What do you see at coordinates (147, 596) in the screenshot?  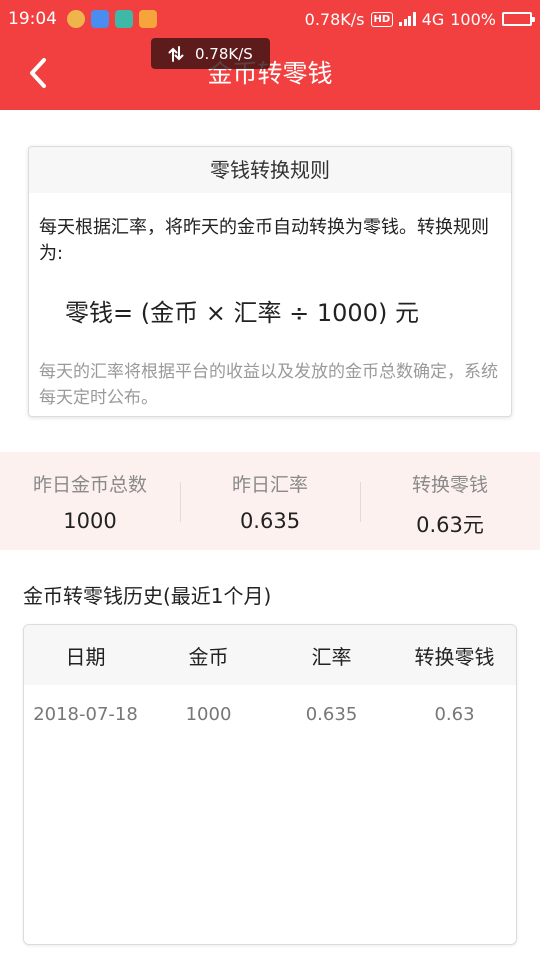 I see `history-title: 金币转零钱历史(最近1个月)` at bounding box center [147, 596].